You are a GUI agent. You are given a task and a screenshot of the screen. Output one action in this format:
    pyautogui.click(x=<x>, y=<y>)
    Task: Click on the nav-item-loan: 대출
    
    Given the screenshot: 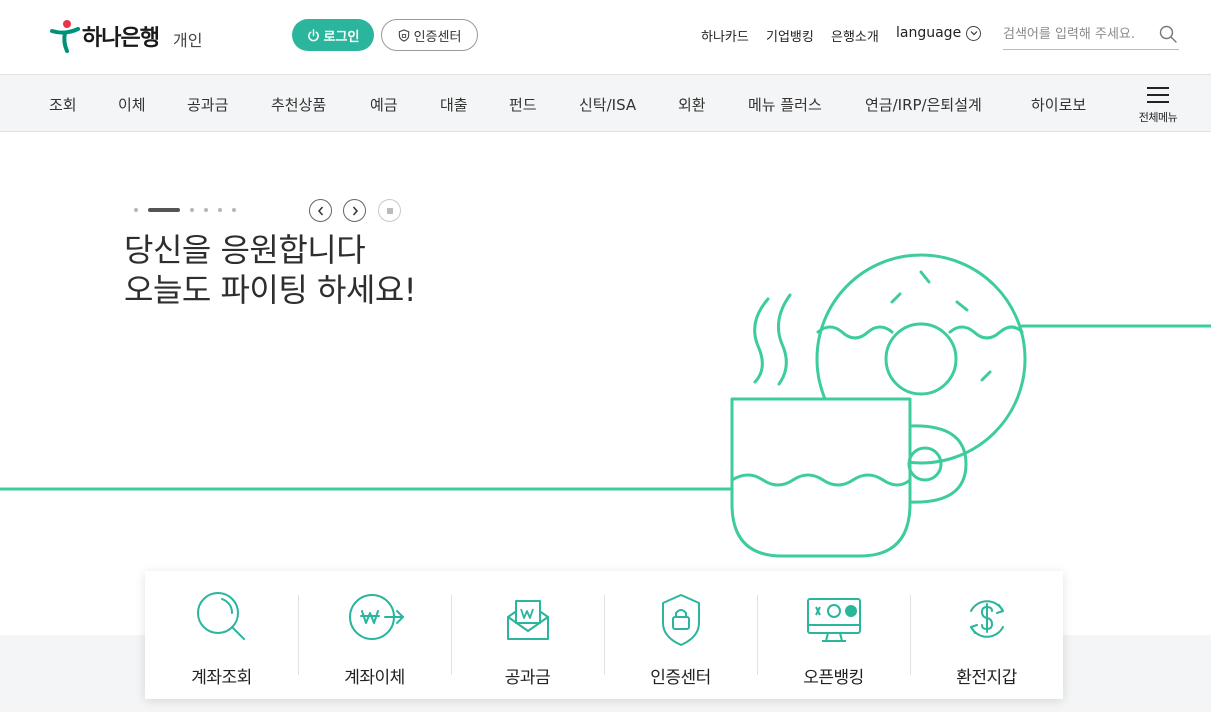 What is the action you would take?
    pyautogui.click(x=454, y=104)
    